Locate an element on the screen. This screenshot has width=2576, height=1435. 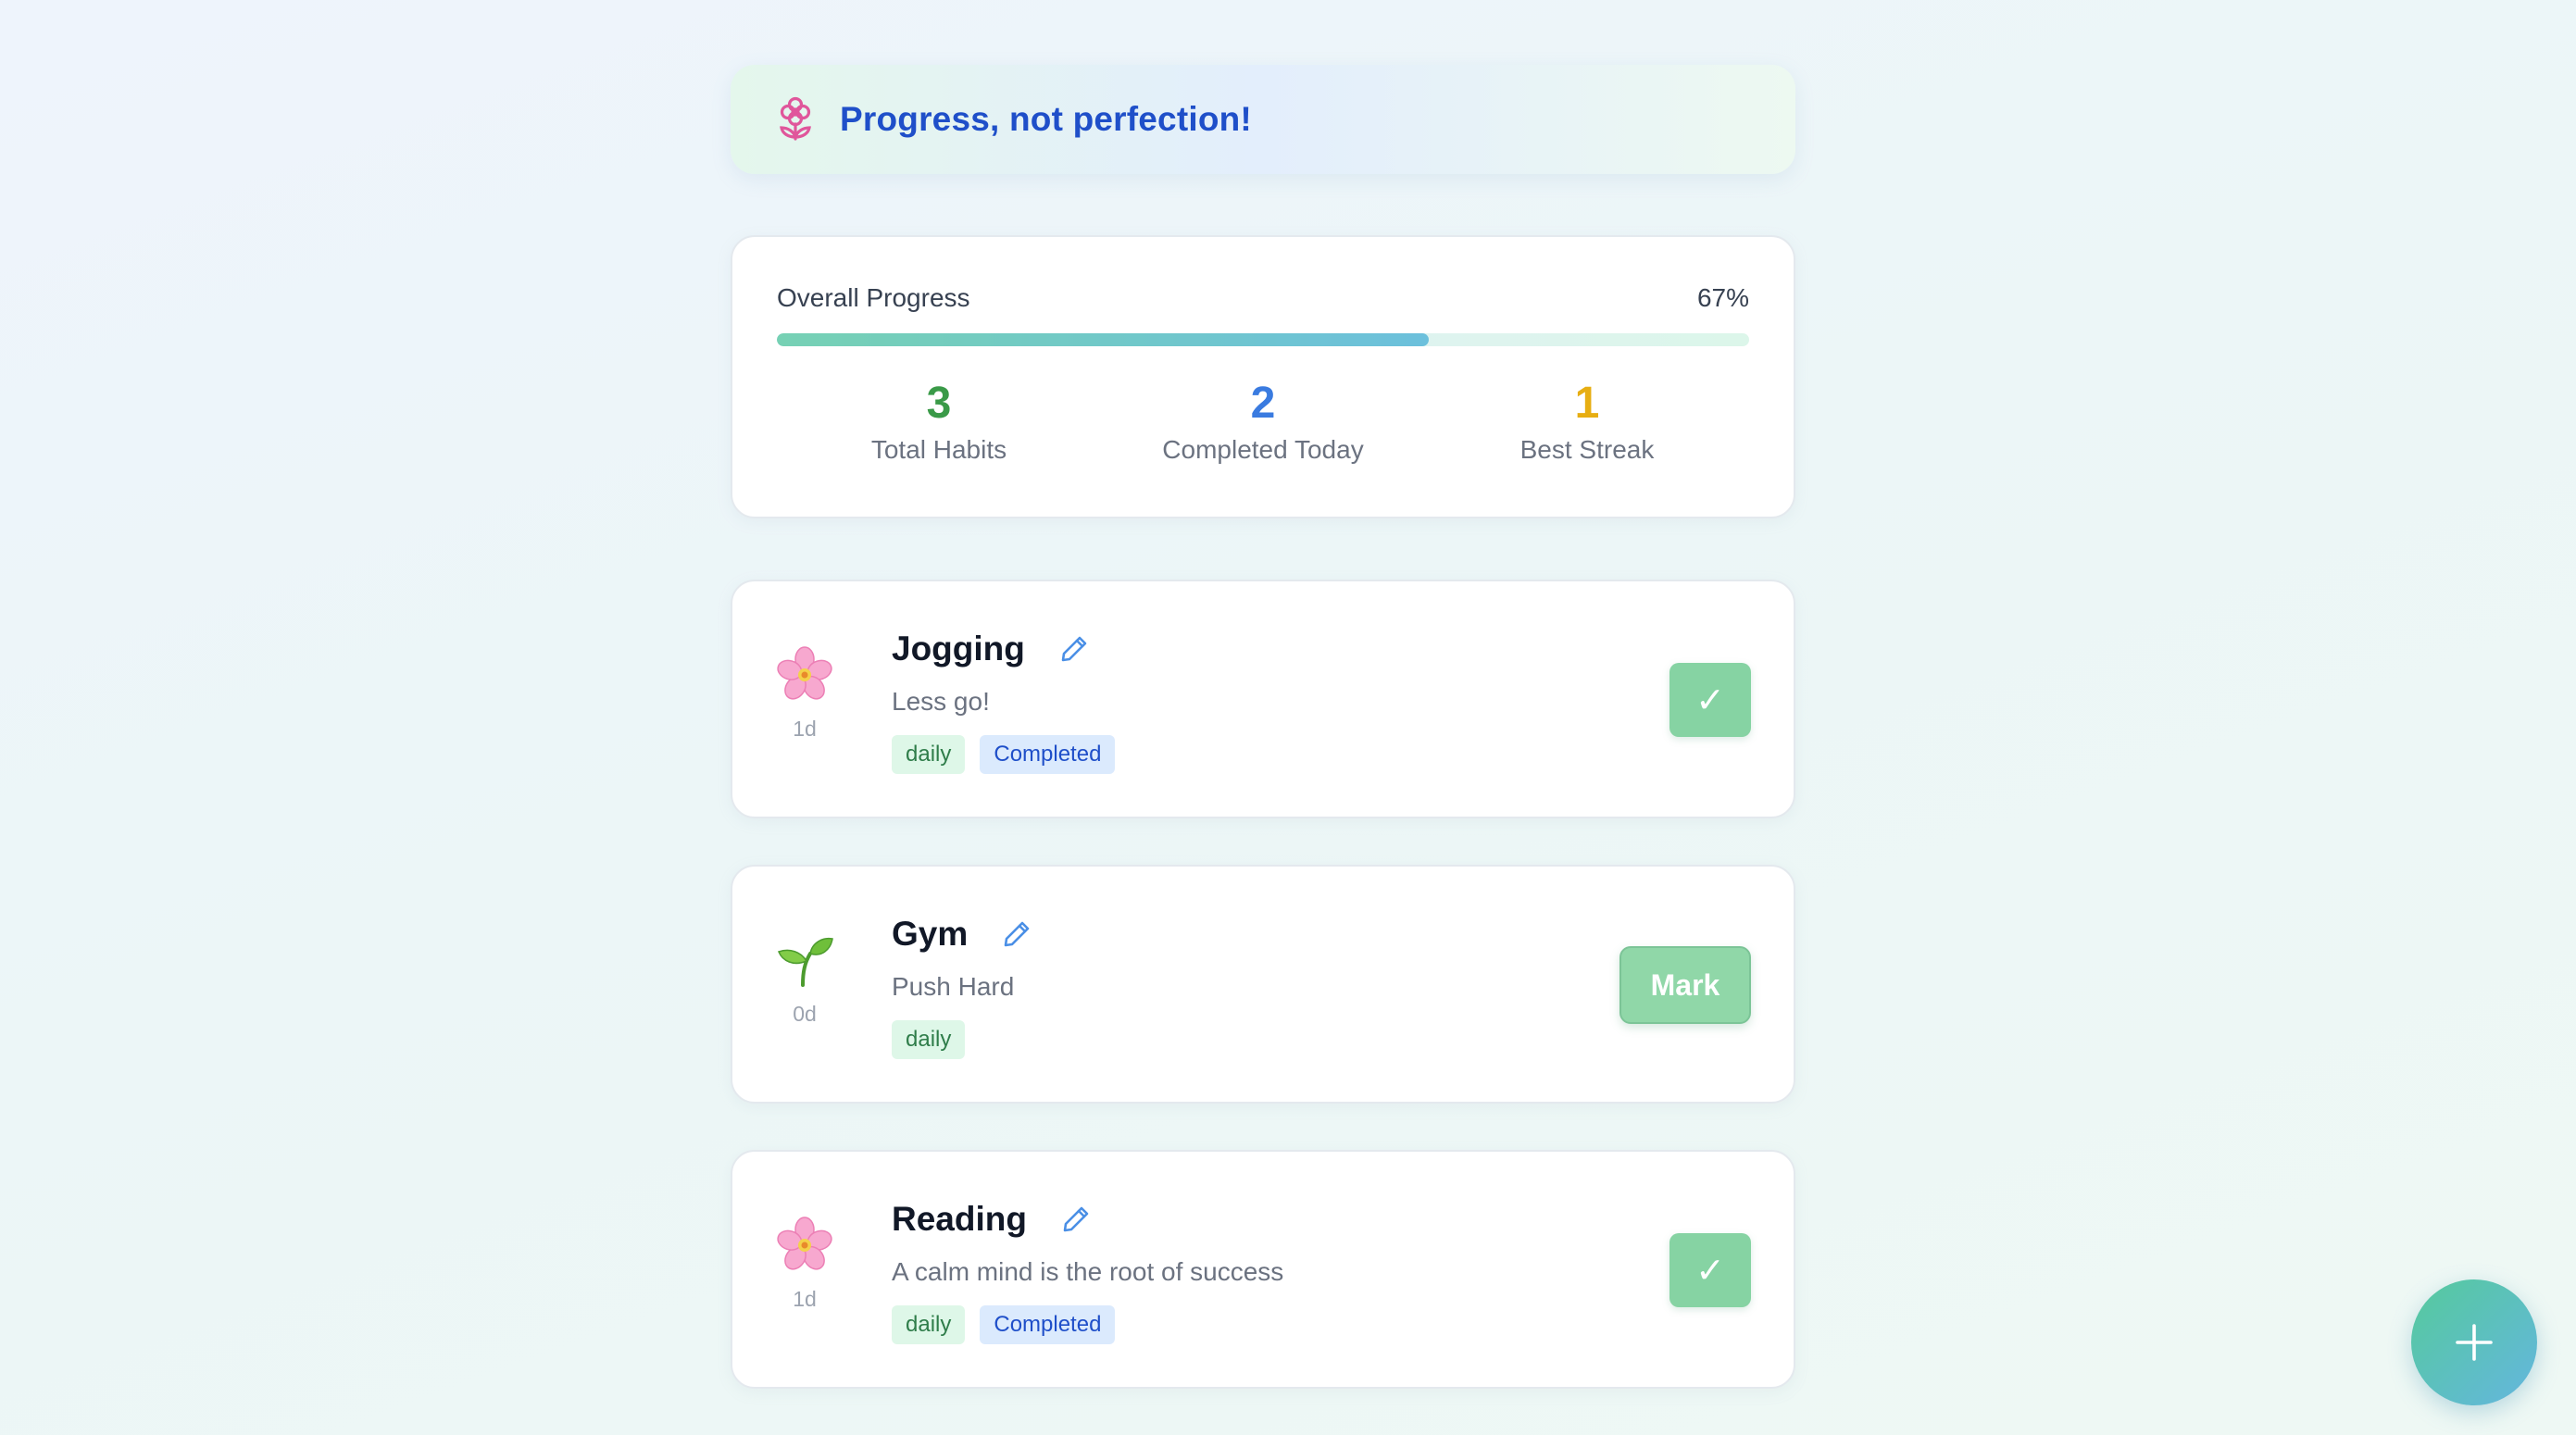
habit-streak-indicator: 0d is located at coordinates (804, 978).